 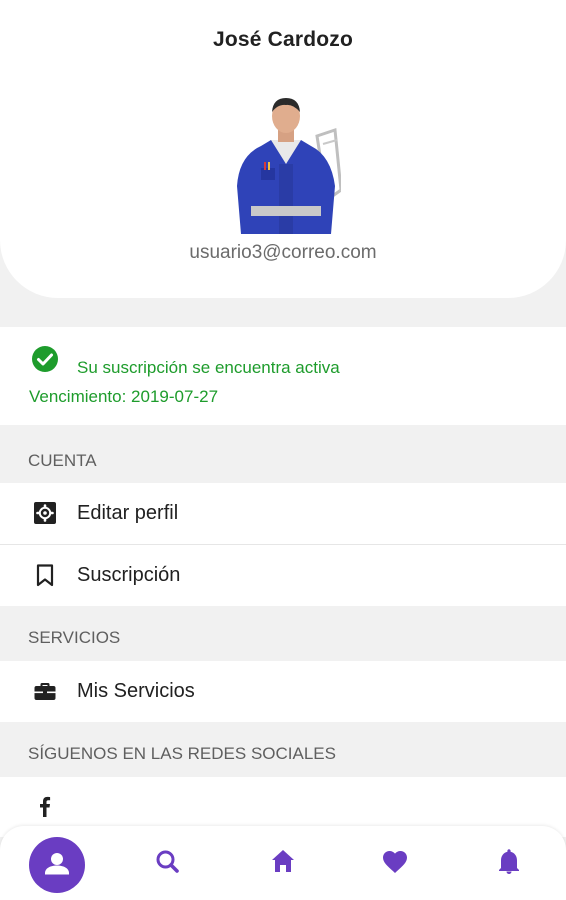 I want to click on section-header-services: SERVICIOS, so click(x=74, y=637).